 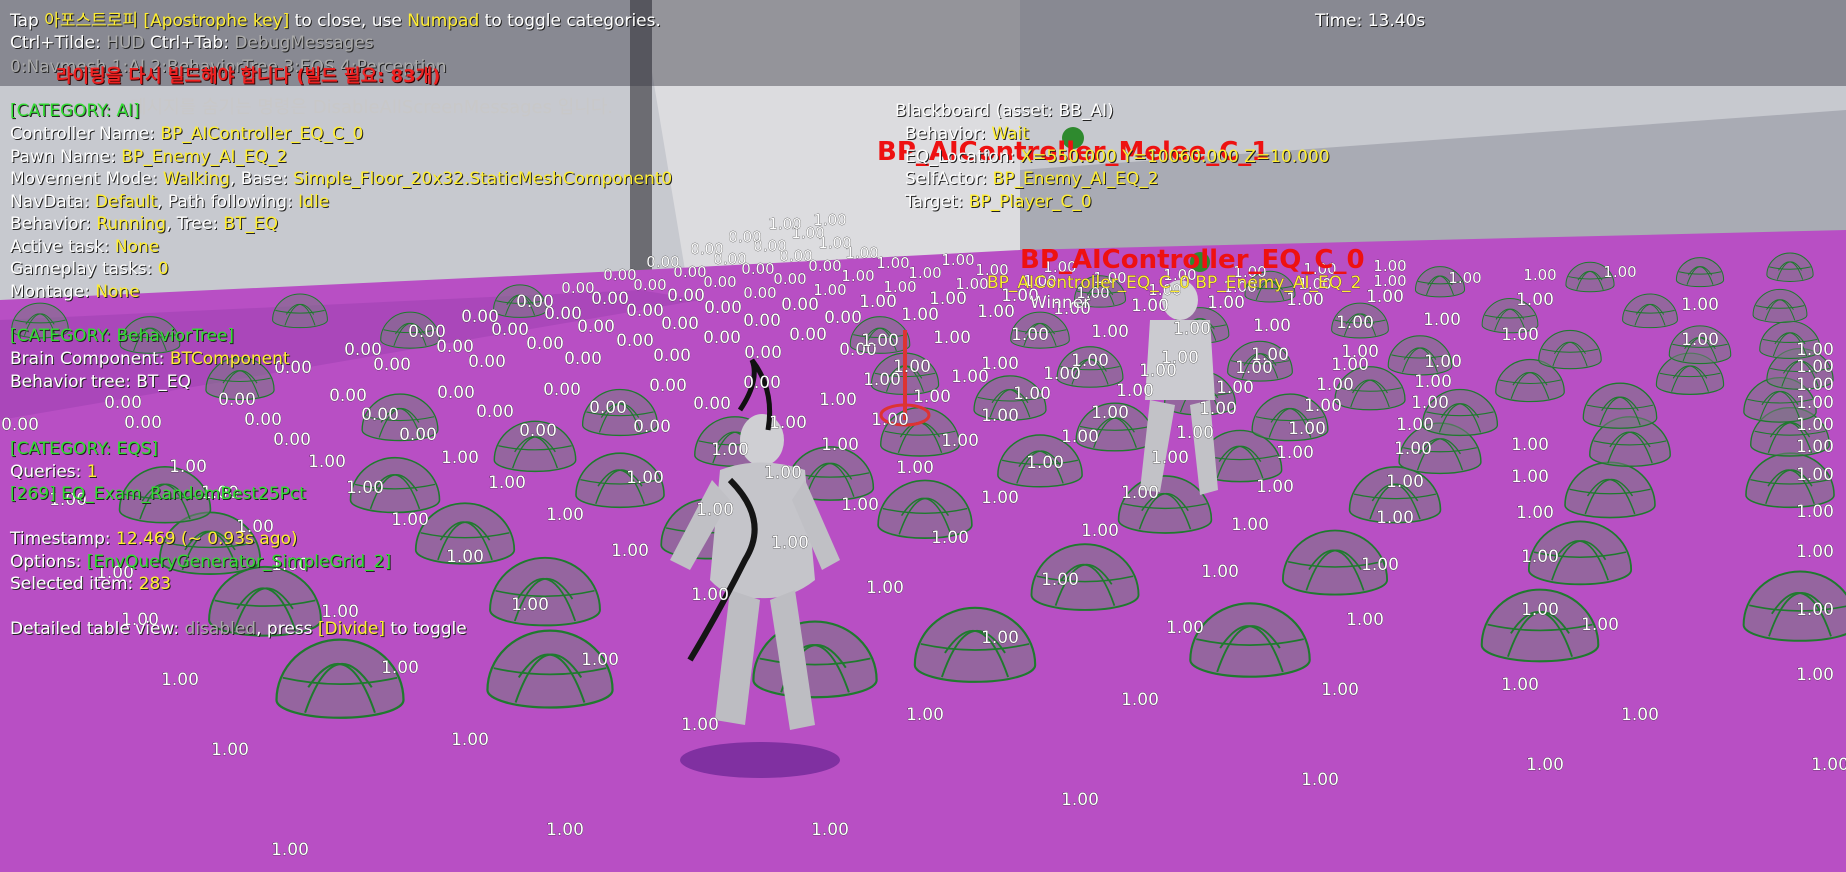 What do you see at coordinates (85, 134) in the screenshot?
I see `field-label: Controller Name:` at bounding box center [85, 134].